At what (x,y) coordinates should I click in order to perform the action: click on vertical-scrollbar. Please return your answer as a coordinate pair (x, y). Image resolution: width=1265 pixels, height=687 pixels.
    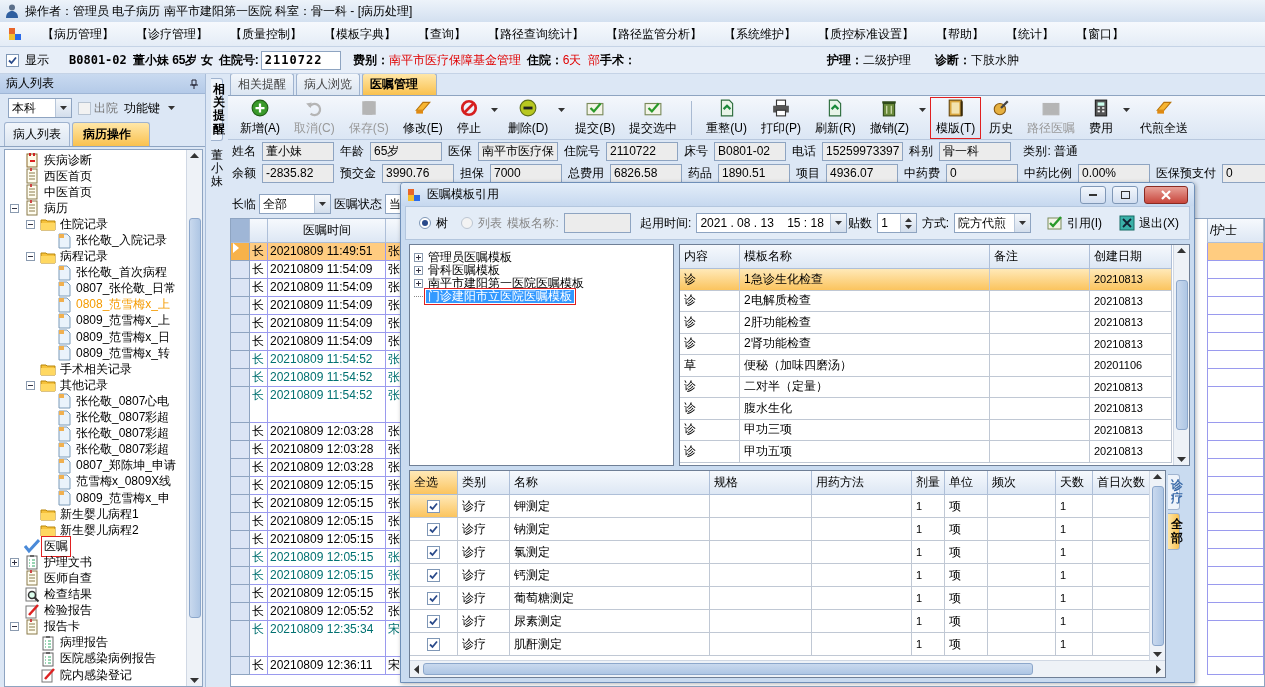
    Looking at the image, I should click on (1157, 565).